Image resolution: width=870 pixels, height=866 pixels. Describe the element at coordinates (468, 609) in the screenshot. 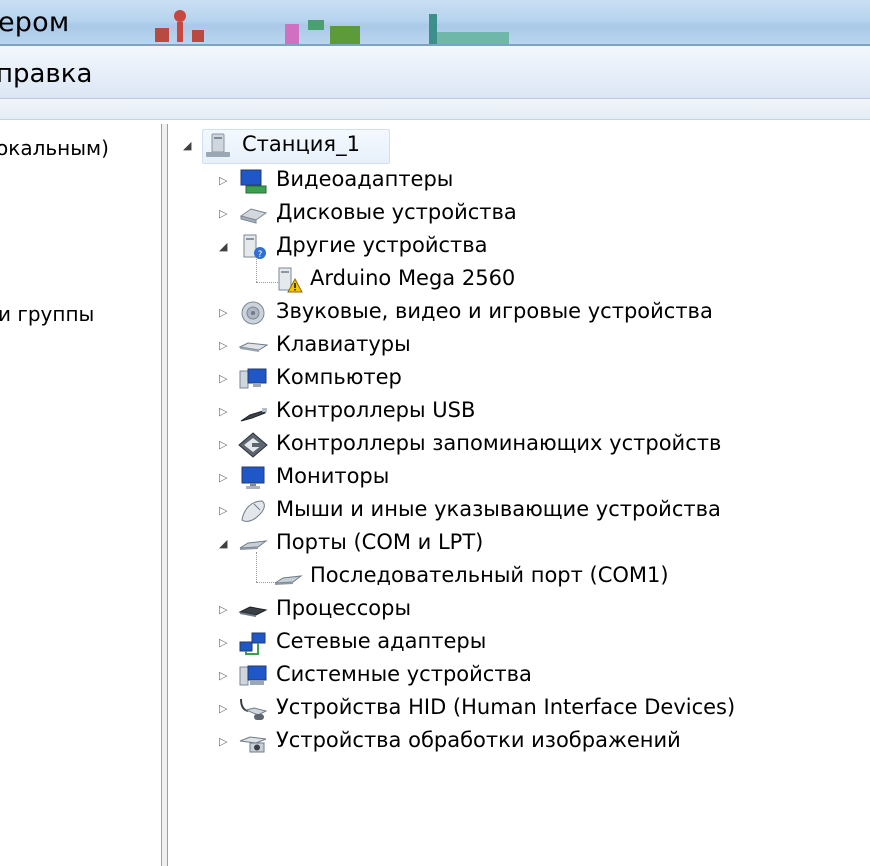

I see `tree-node: ▷ Процессоры` at that location.